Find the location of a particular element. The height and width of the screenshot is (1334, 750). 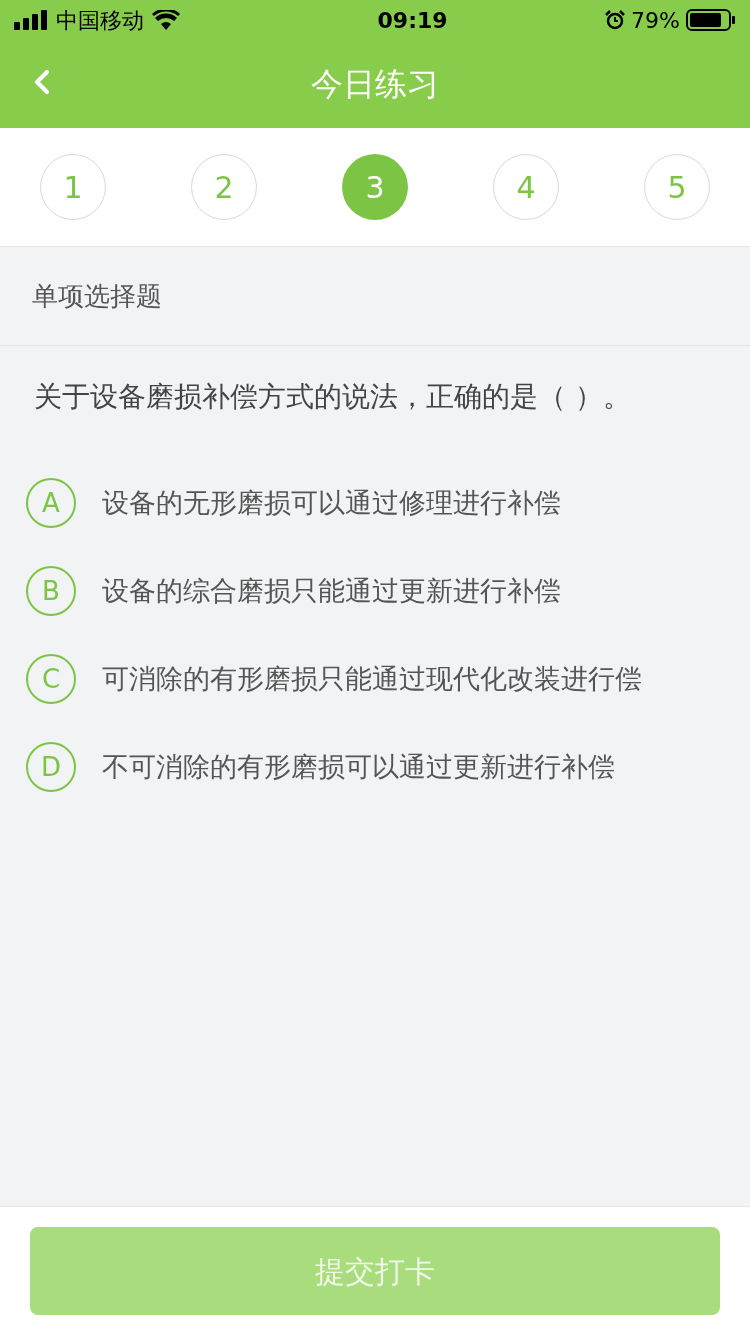

answer-option: A 设备的无形磨损可以通过修理进行补偿 is located at coordinates (375, 503).